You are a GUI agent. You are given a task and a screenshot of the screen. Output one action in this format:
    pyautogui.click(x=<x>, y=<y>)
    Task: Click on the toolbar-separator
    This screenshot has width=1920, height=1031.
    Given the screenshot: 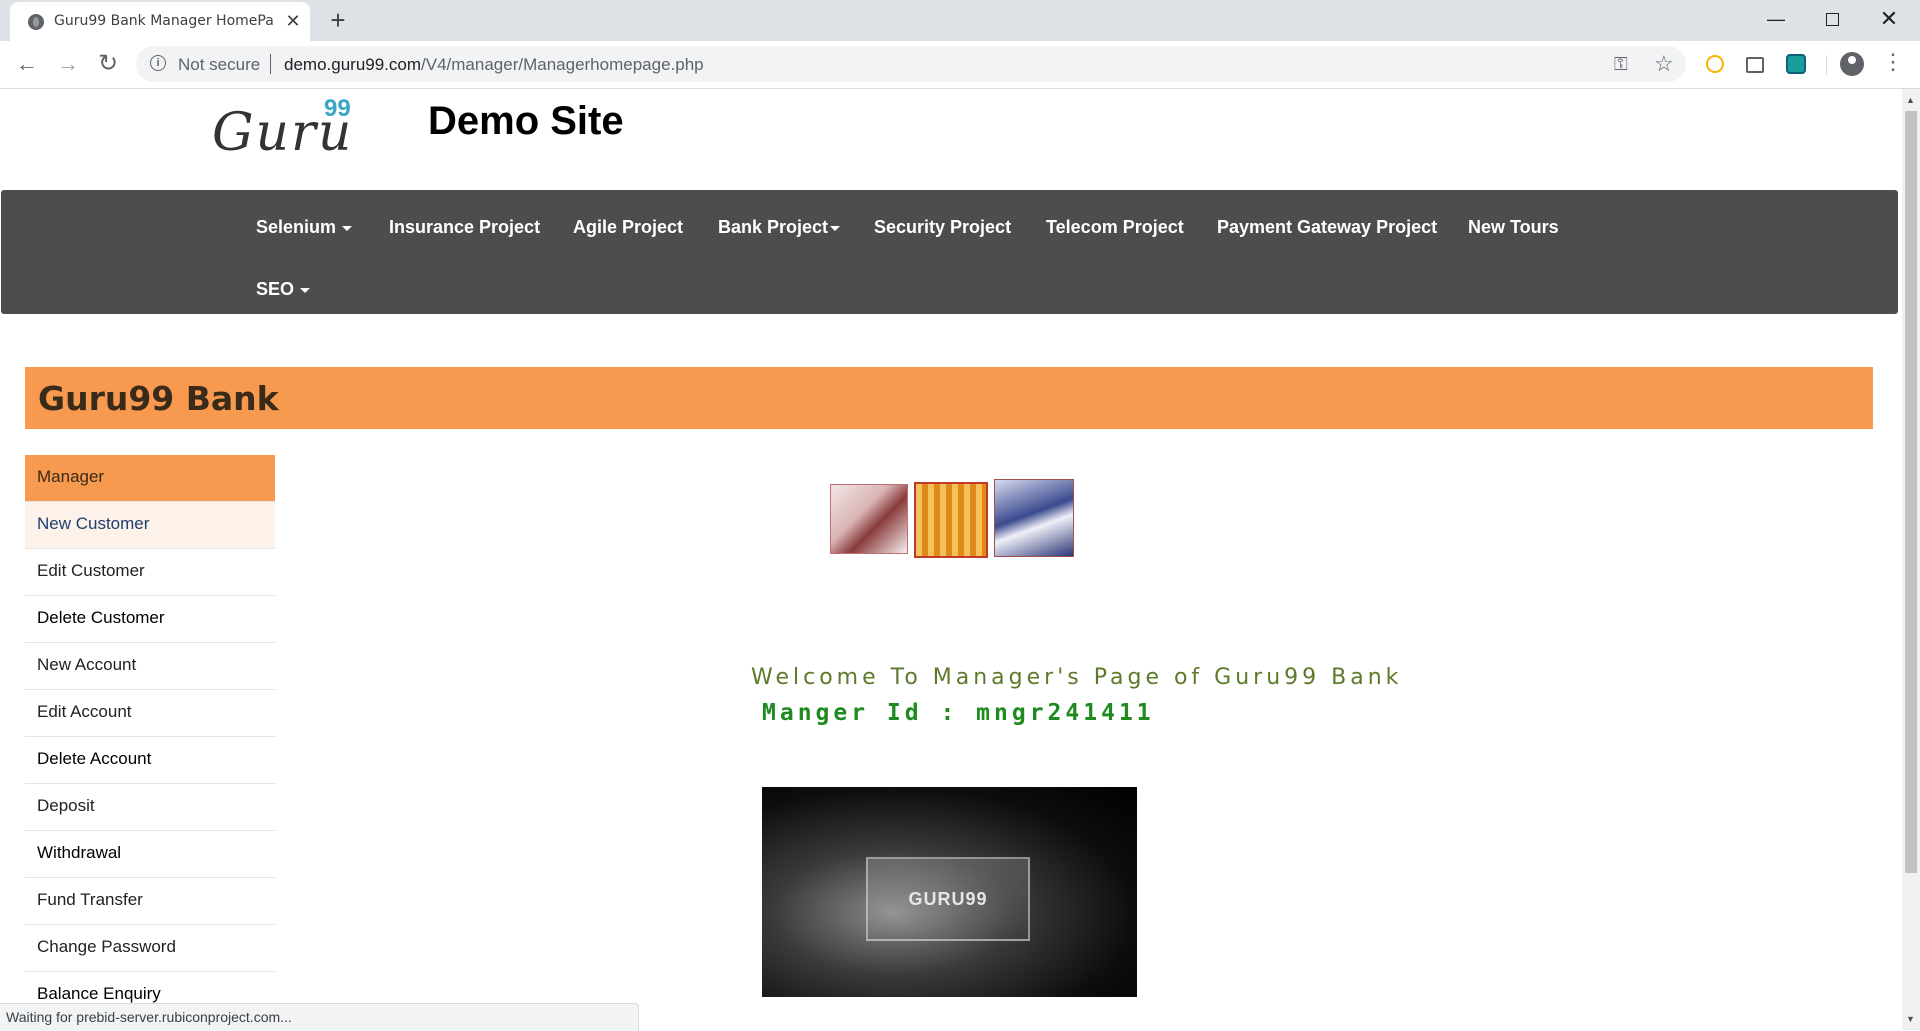 What is the action you would take?
    pyautogui.click(x=1826, y=65)
    